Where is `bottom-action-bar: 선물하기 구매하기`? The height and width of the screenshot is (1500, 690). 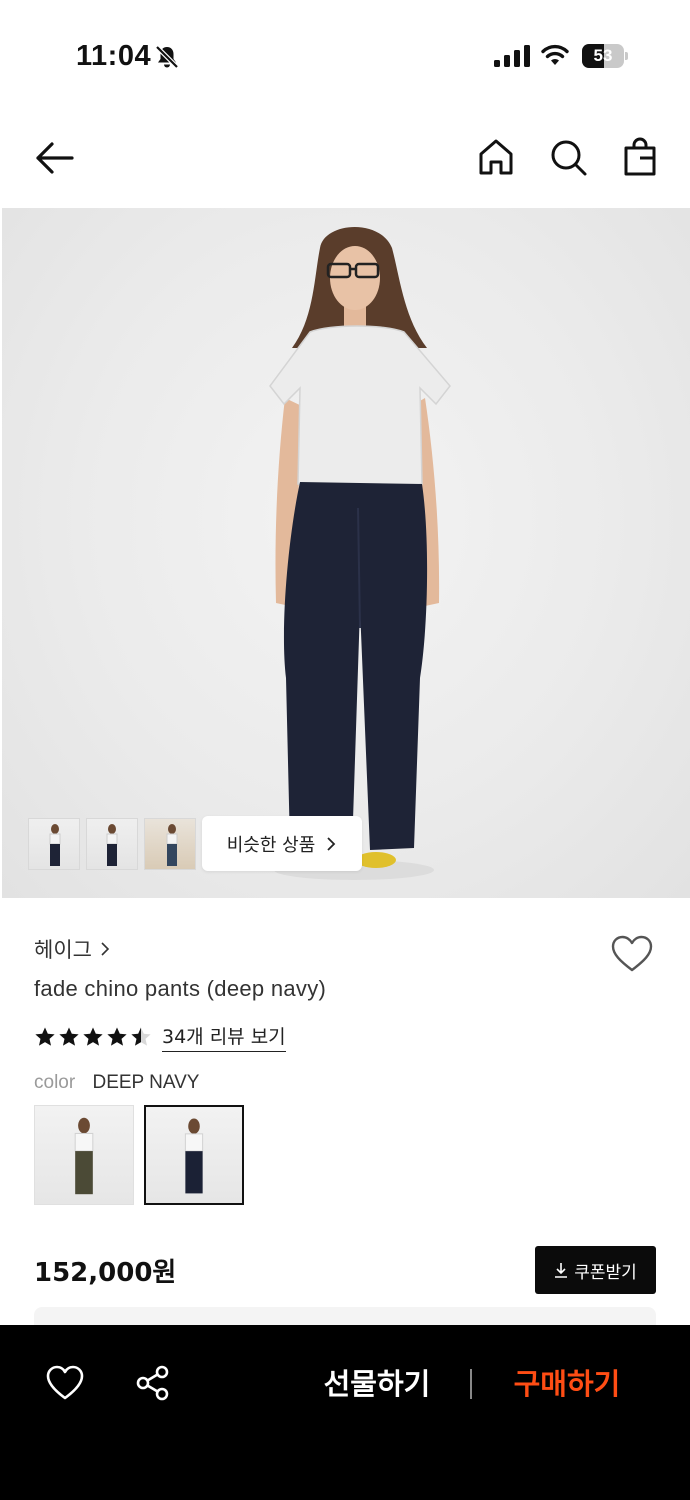 bottom-action-bar: 선물하기 구매하기 is located at coordinates (345, 1412).